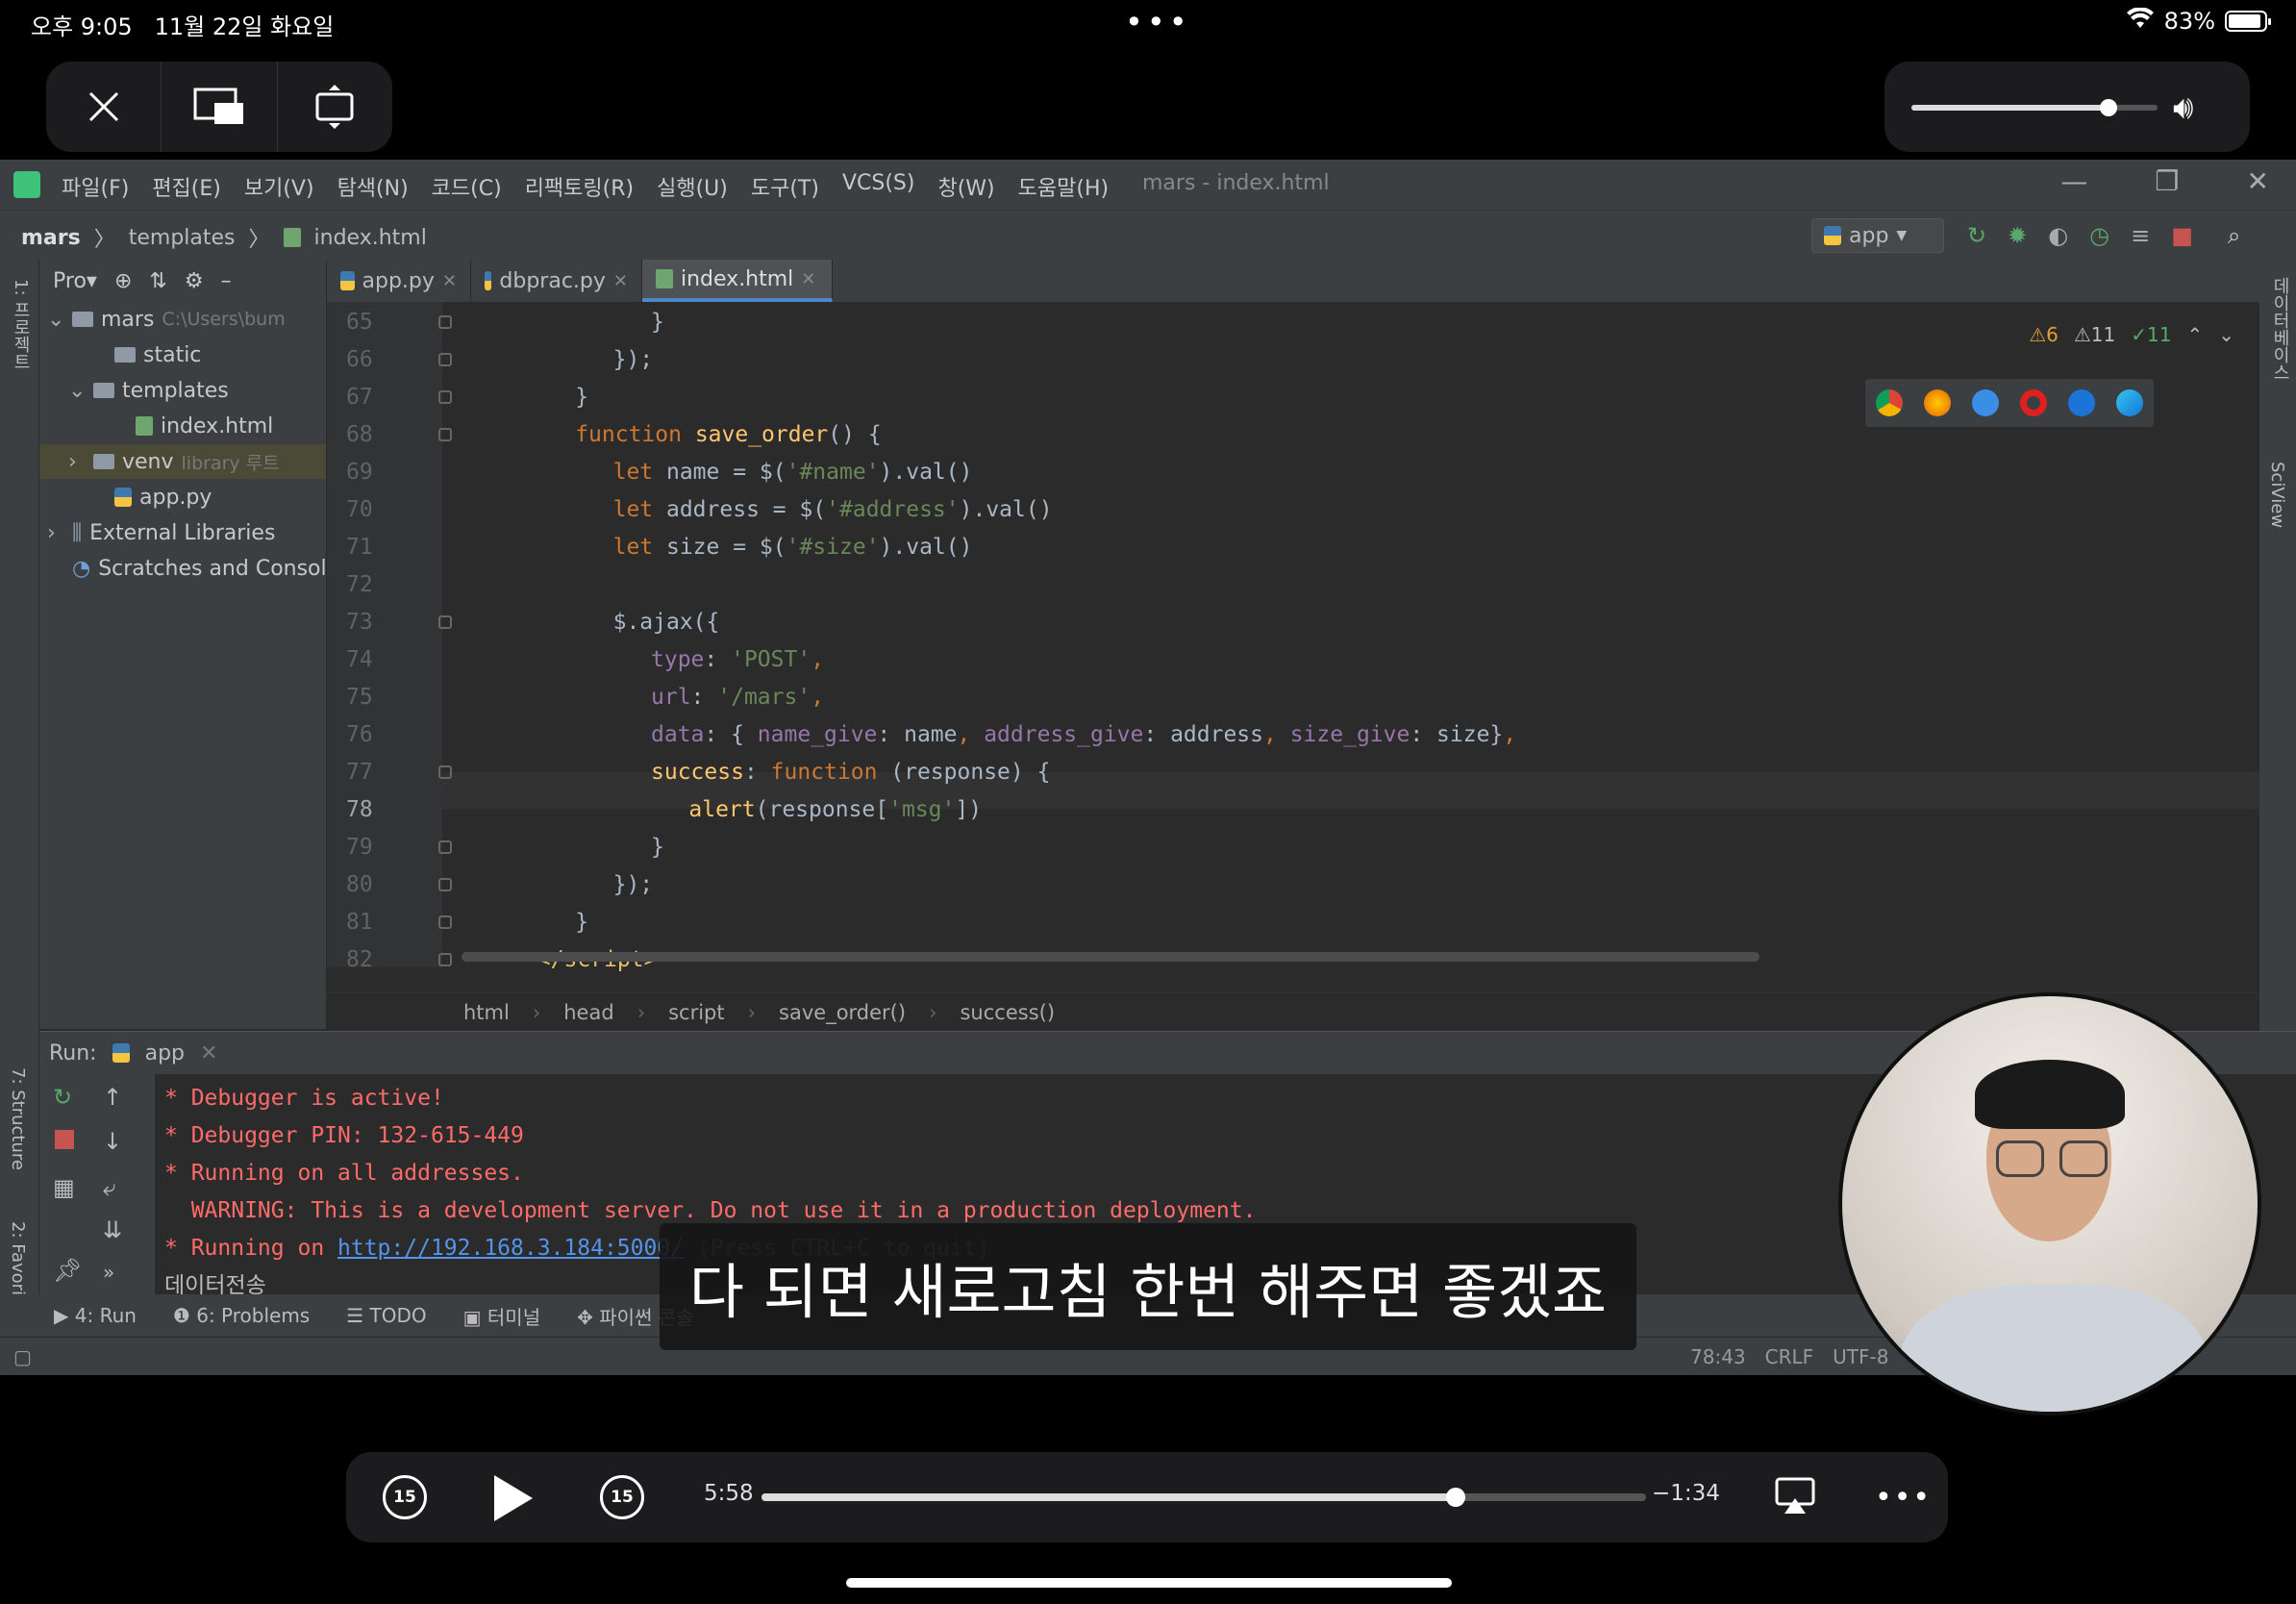 Image resolution: width=2296 pixels, height=1604 pixels. Describe the element at coordinates (95, 186) in the screenshot. I see `menu-item: 파일(F)` at that location.